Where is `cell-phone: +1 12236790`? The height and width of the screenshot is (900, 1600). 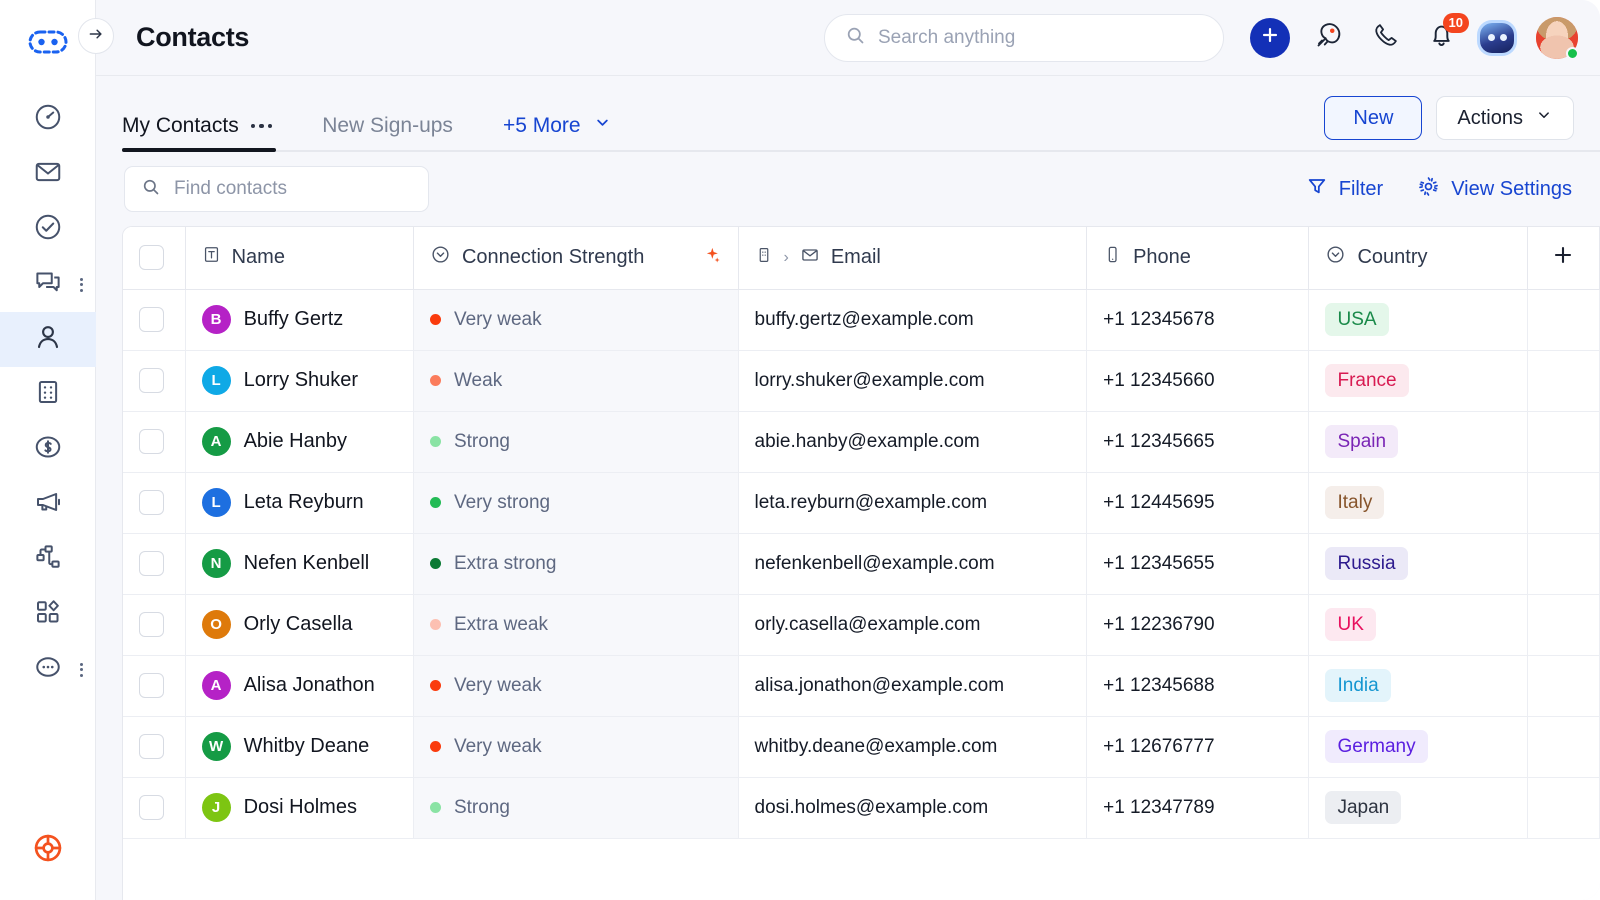
cell-phone: +1 12236790 is located at coordinates (1198, 625).